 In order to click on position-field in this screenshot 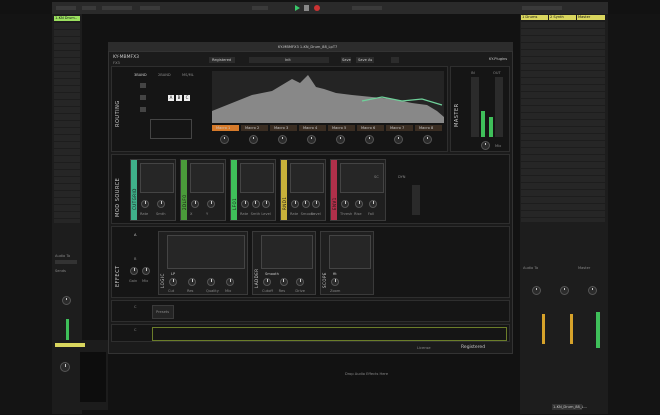, I will do `click(260, 8)`.